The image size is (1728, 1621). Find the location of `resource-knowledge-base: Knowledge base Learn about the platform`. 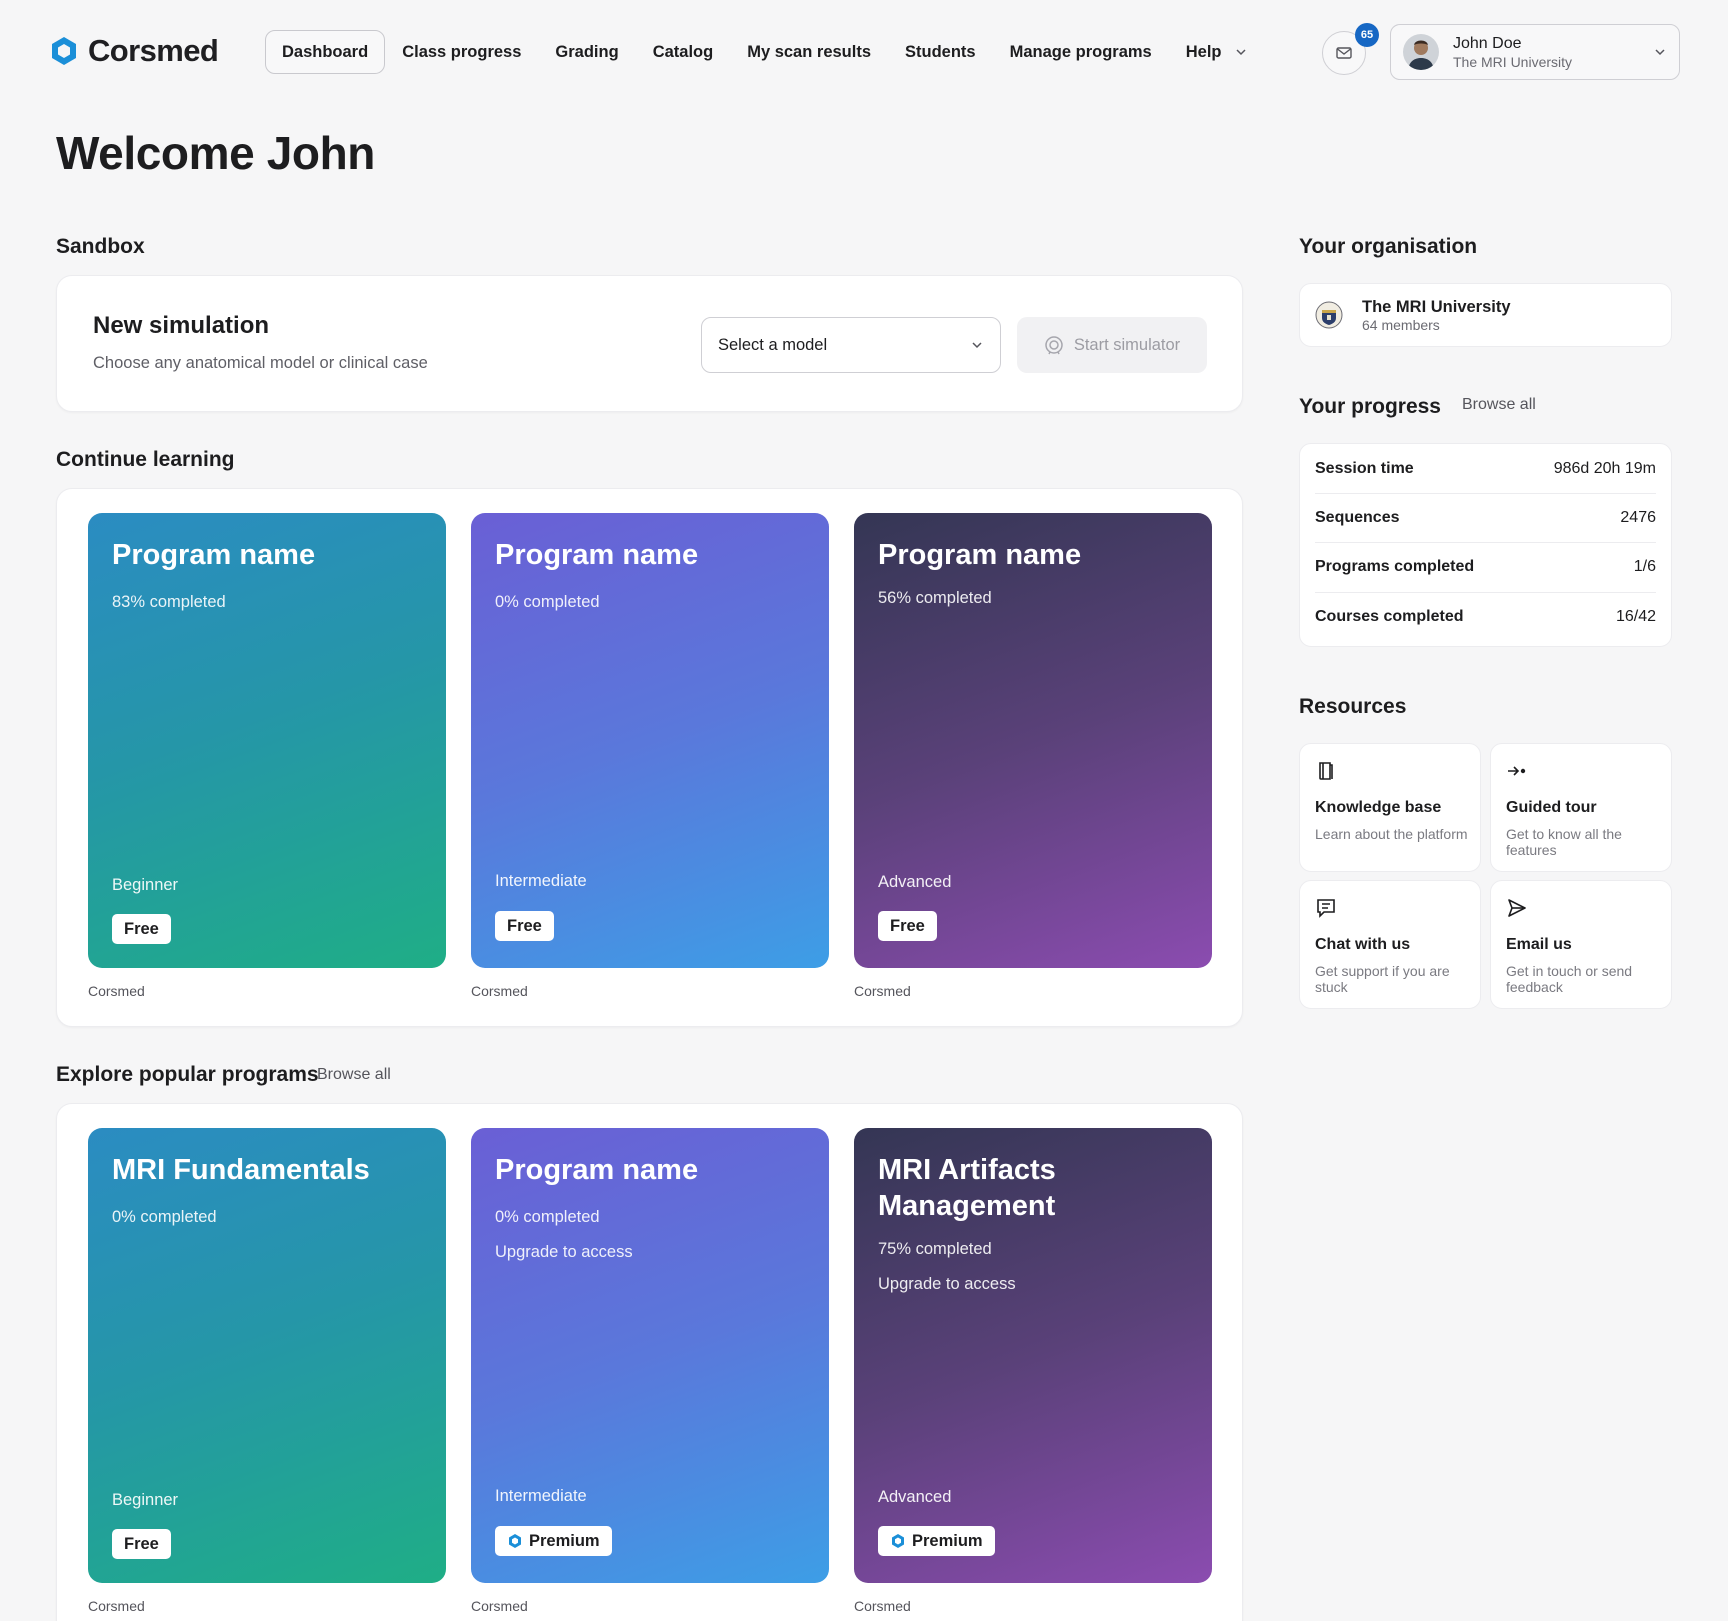

resource-knowledge-base: Knowledge base Learn about the platform is located at coordinates (1390, 807).